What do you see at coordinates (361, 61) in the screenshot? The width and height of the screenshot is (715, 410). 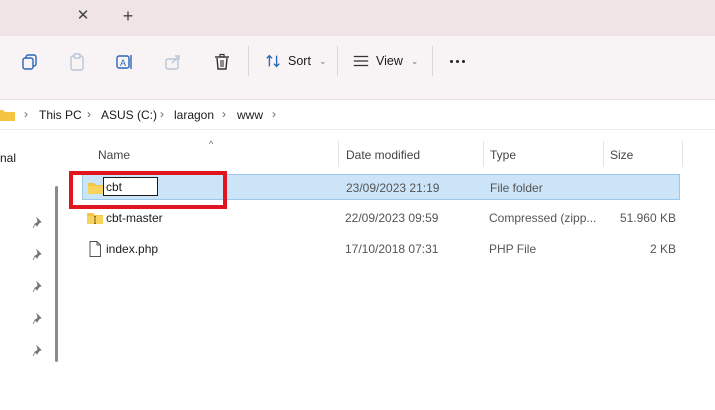 I see `view-icon` at bounding box center [361, 61].